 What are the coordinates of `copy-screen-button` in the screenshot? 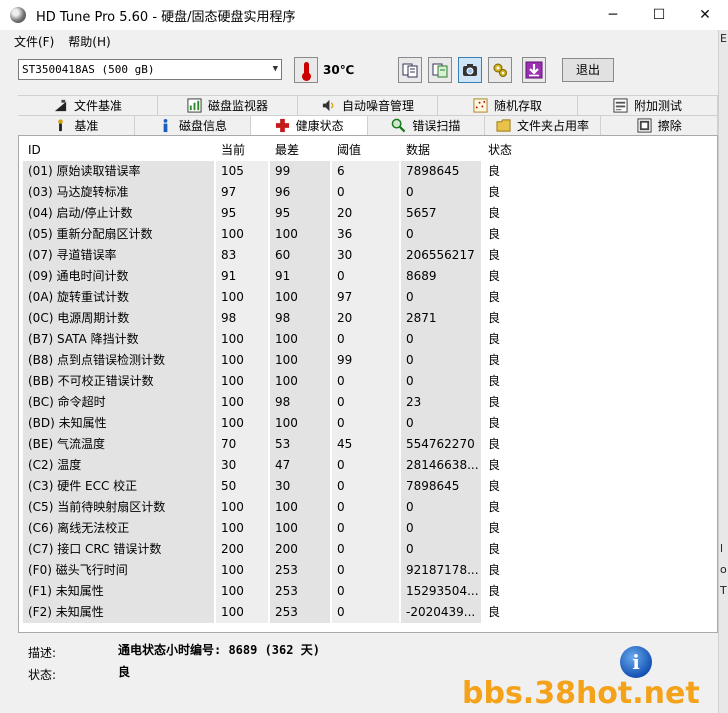 It's located at (440, 70).